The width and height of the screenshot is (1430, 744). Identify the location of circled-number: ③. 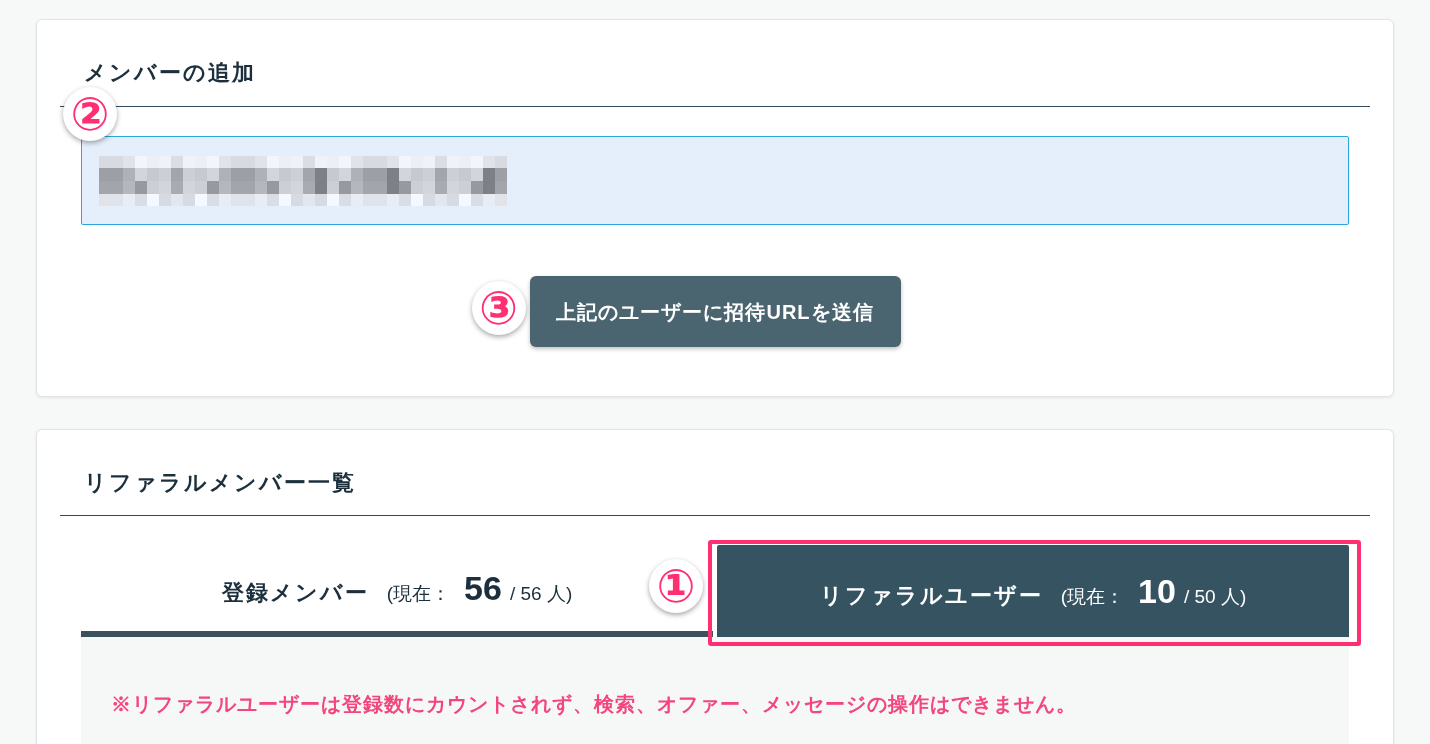
(498, 308).